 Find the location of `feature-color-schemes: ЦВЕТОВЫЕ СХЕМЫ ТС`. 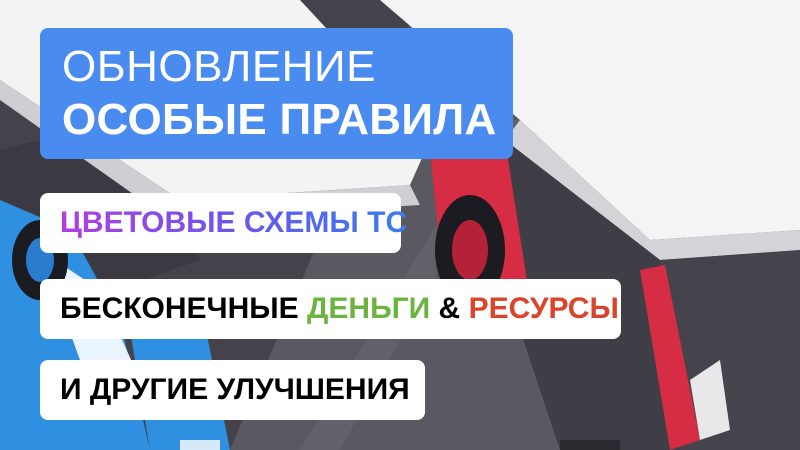

feature-color-schemes: ЦВЕТОВЫЕ СХЕМЫ ТС is located at coordinates (223, 223).